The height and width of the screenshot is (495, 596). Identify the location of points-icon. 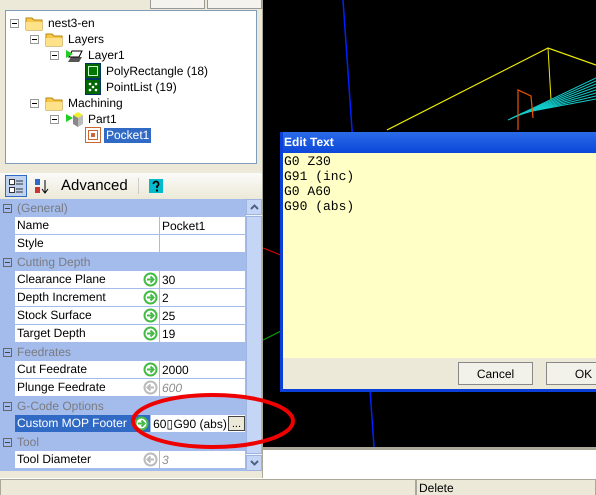
(93, 87).